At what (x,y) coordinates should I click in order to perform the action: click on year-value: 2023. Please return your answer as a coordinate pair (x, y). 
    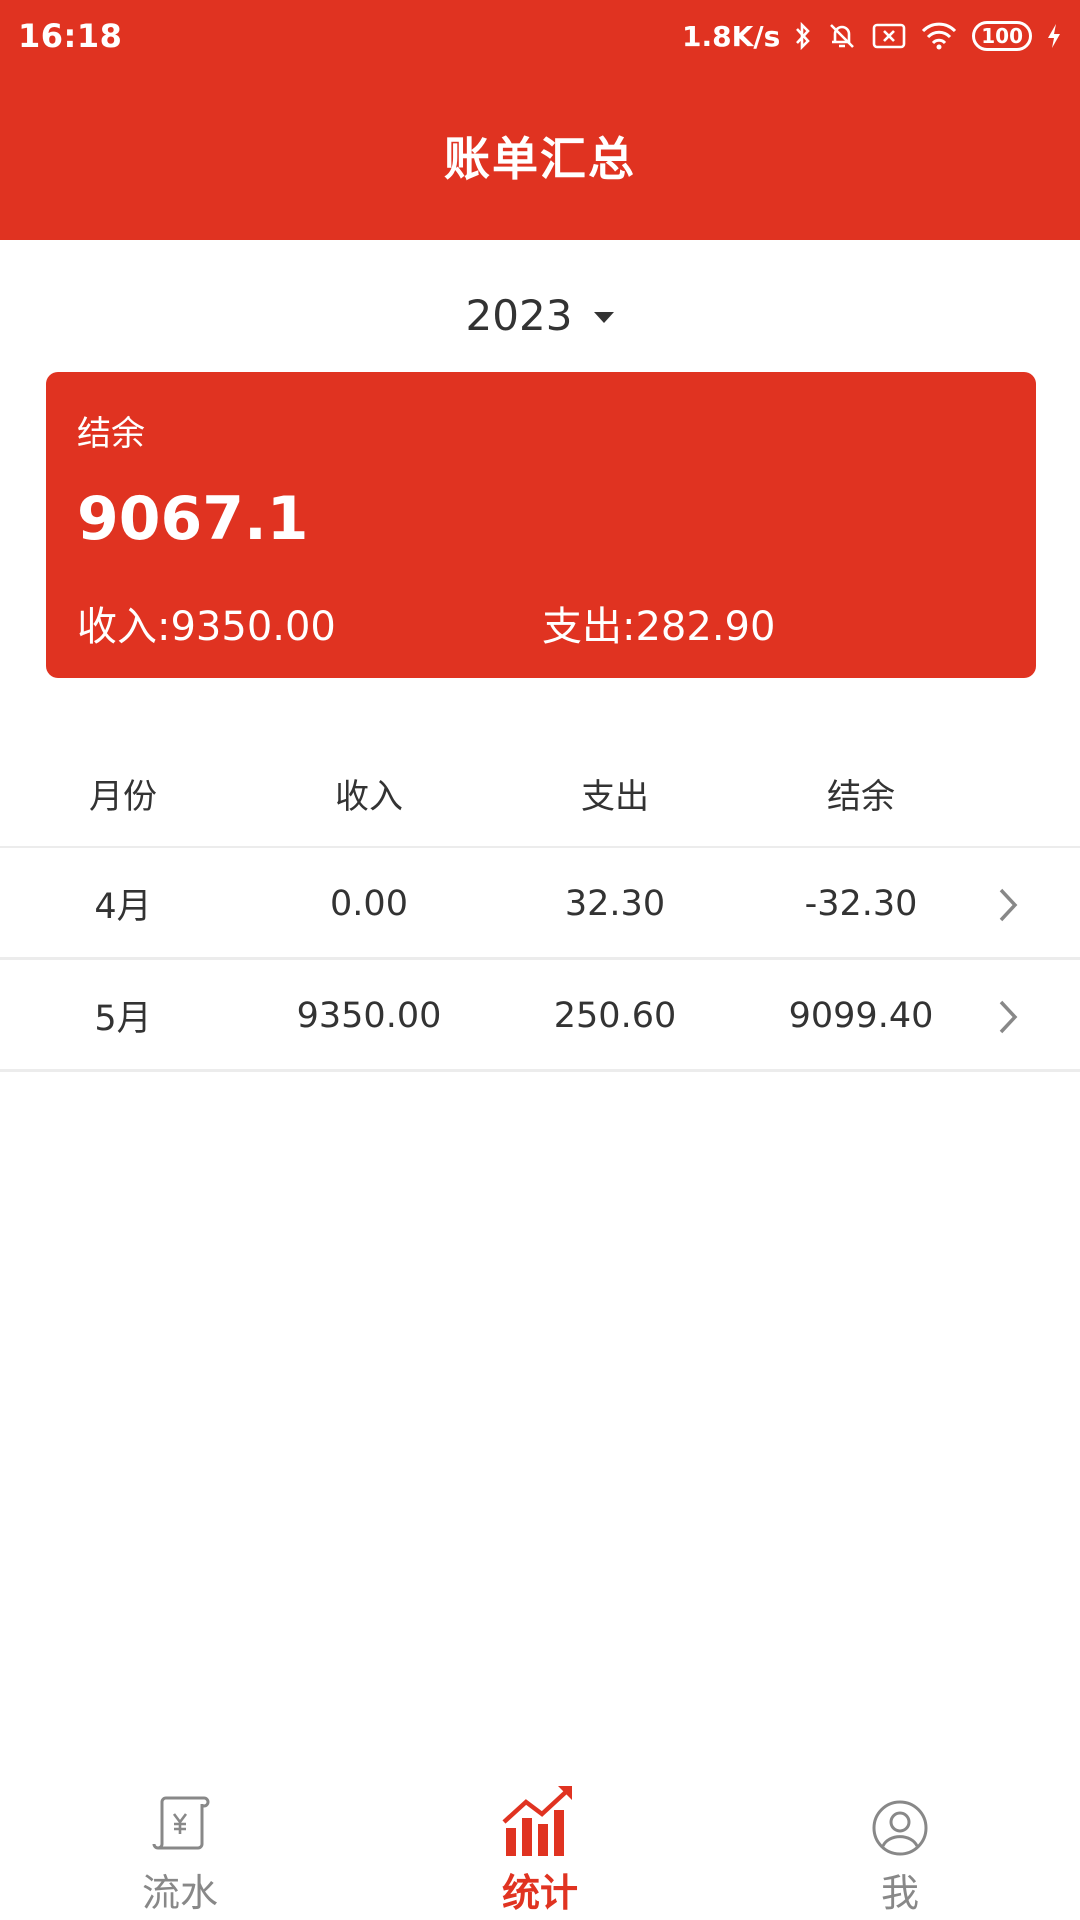
    Looking at the image, I should click on (519, 315).